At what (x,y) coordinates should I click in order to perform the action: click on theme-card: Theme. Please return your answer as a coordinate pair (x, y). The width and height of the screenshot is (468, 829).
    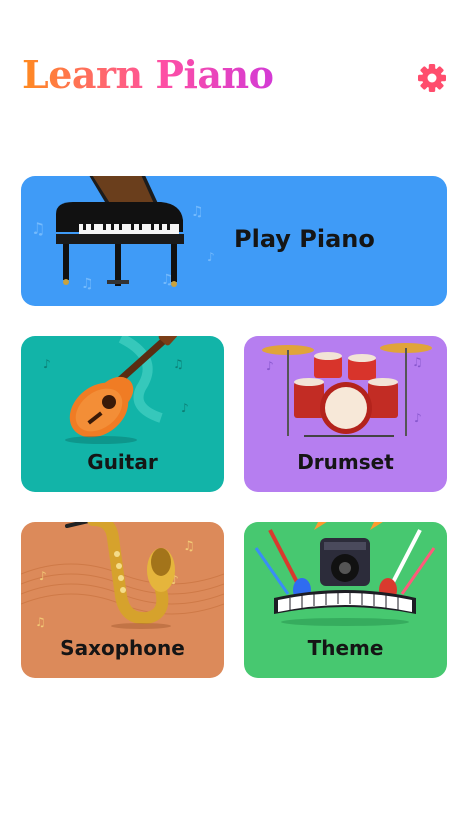
    Looking at the image, I should click on (345, 600).